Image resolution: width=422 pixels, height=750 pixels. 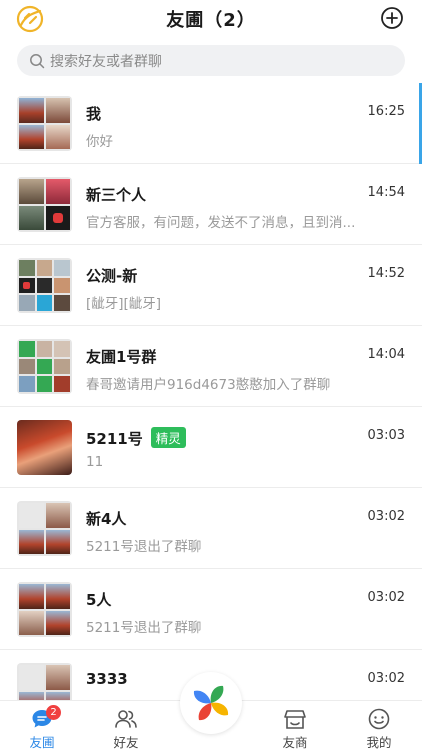 I want to click on center-pinwheel-button, so click(x=211, y=703).